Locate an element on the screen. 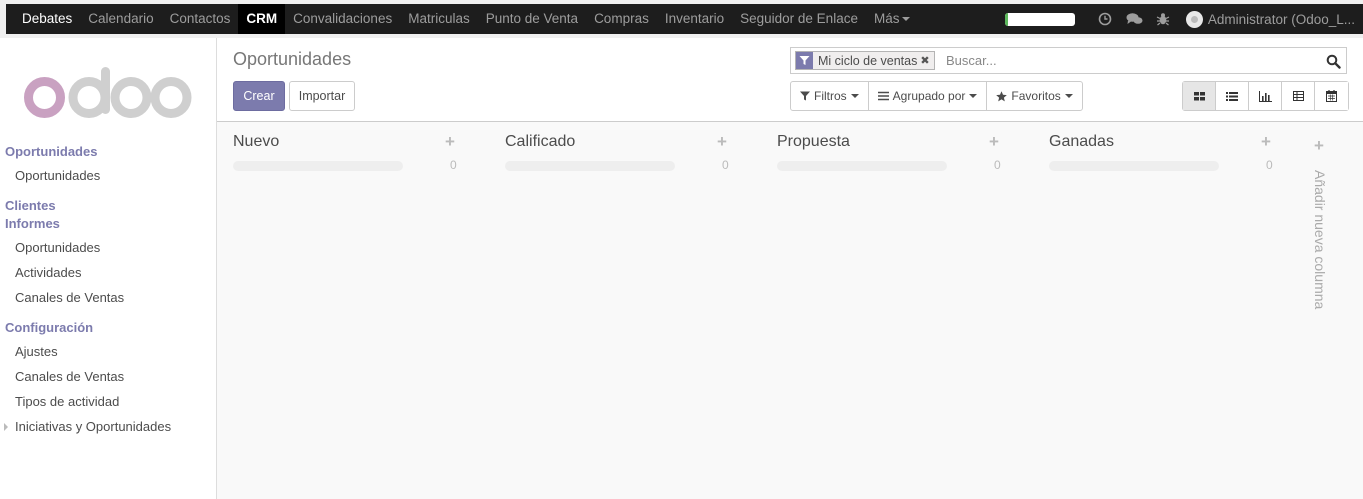 This screenshot has width=1363, height=499. calendar-view-button is located at coordinates (1331, 96).